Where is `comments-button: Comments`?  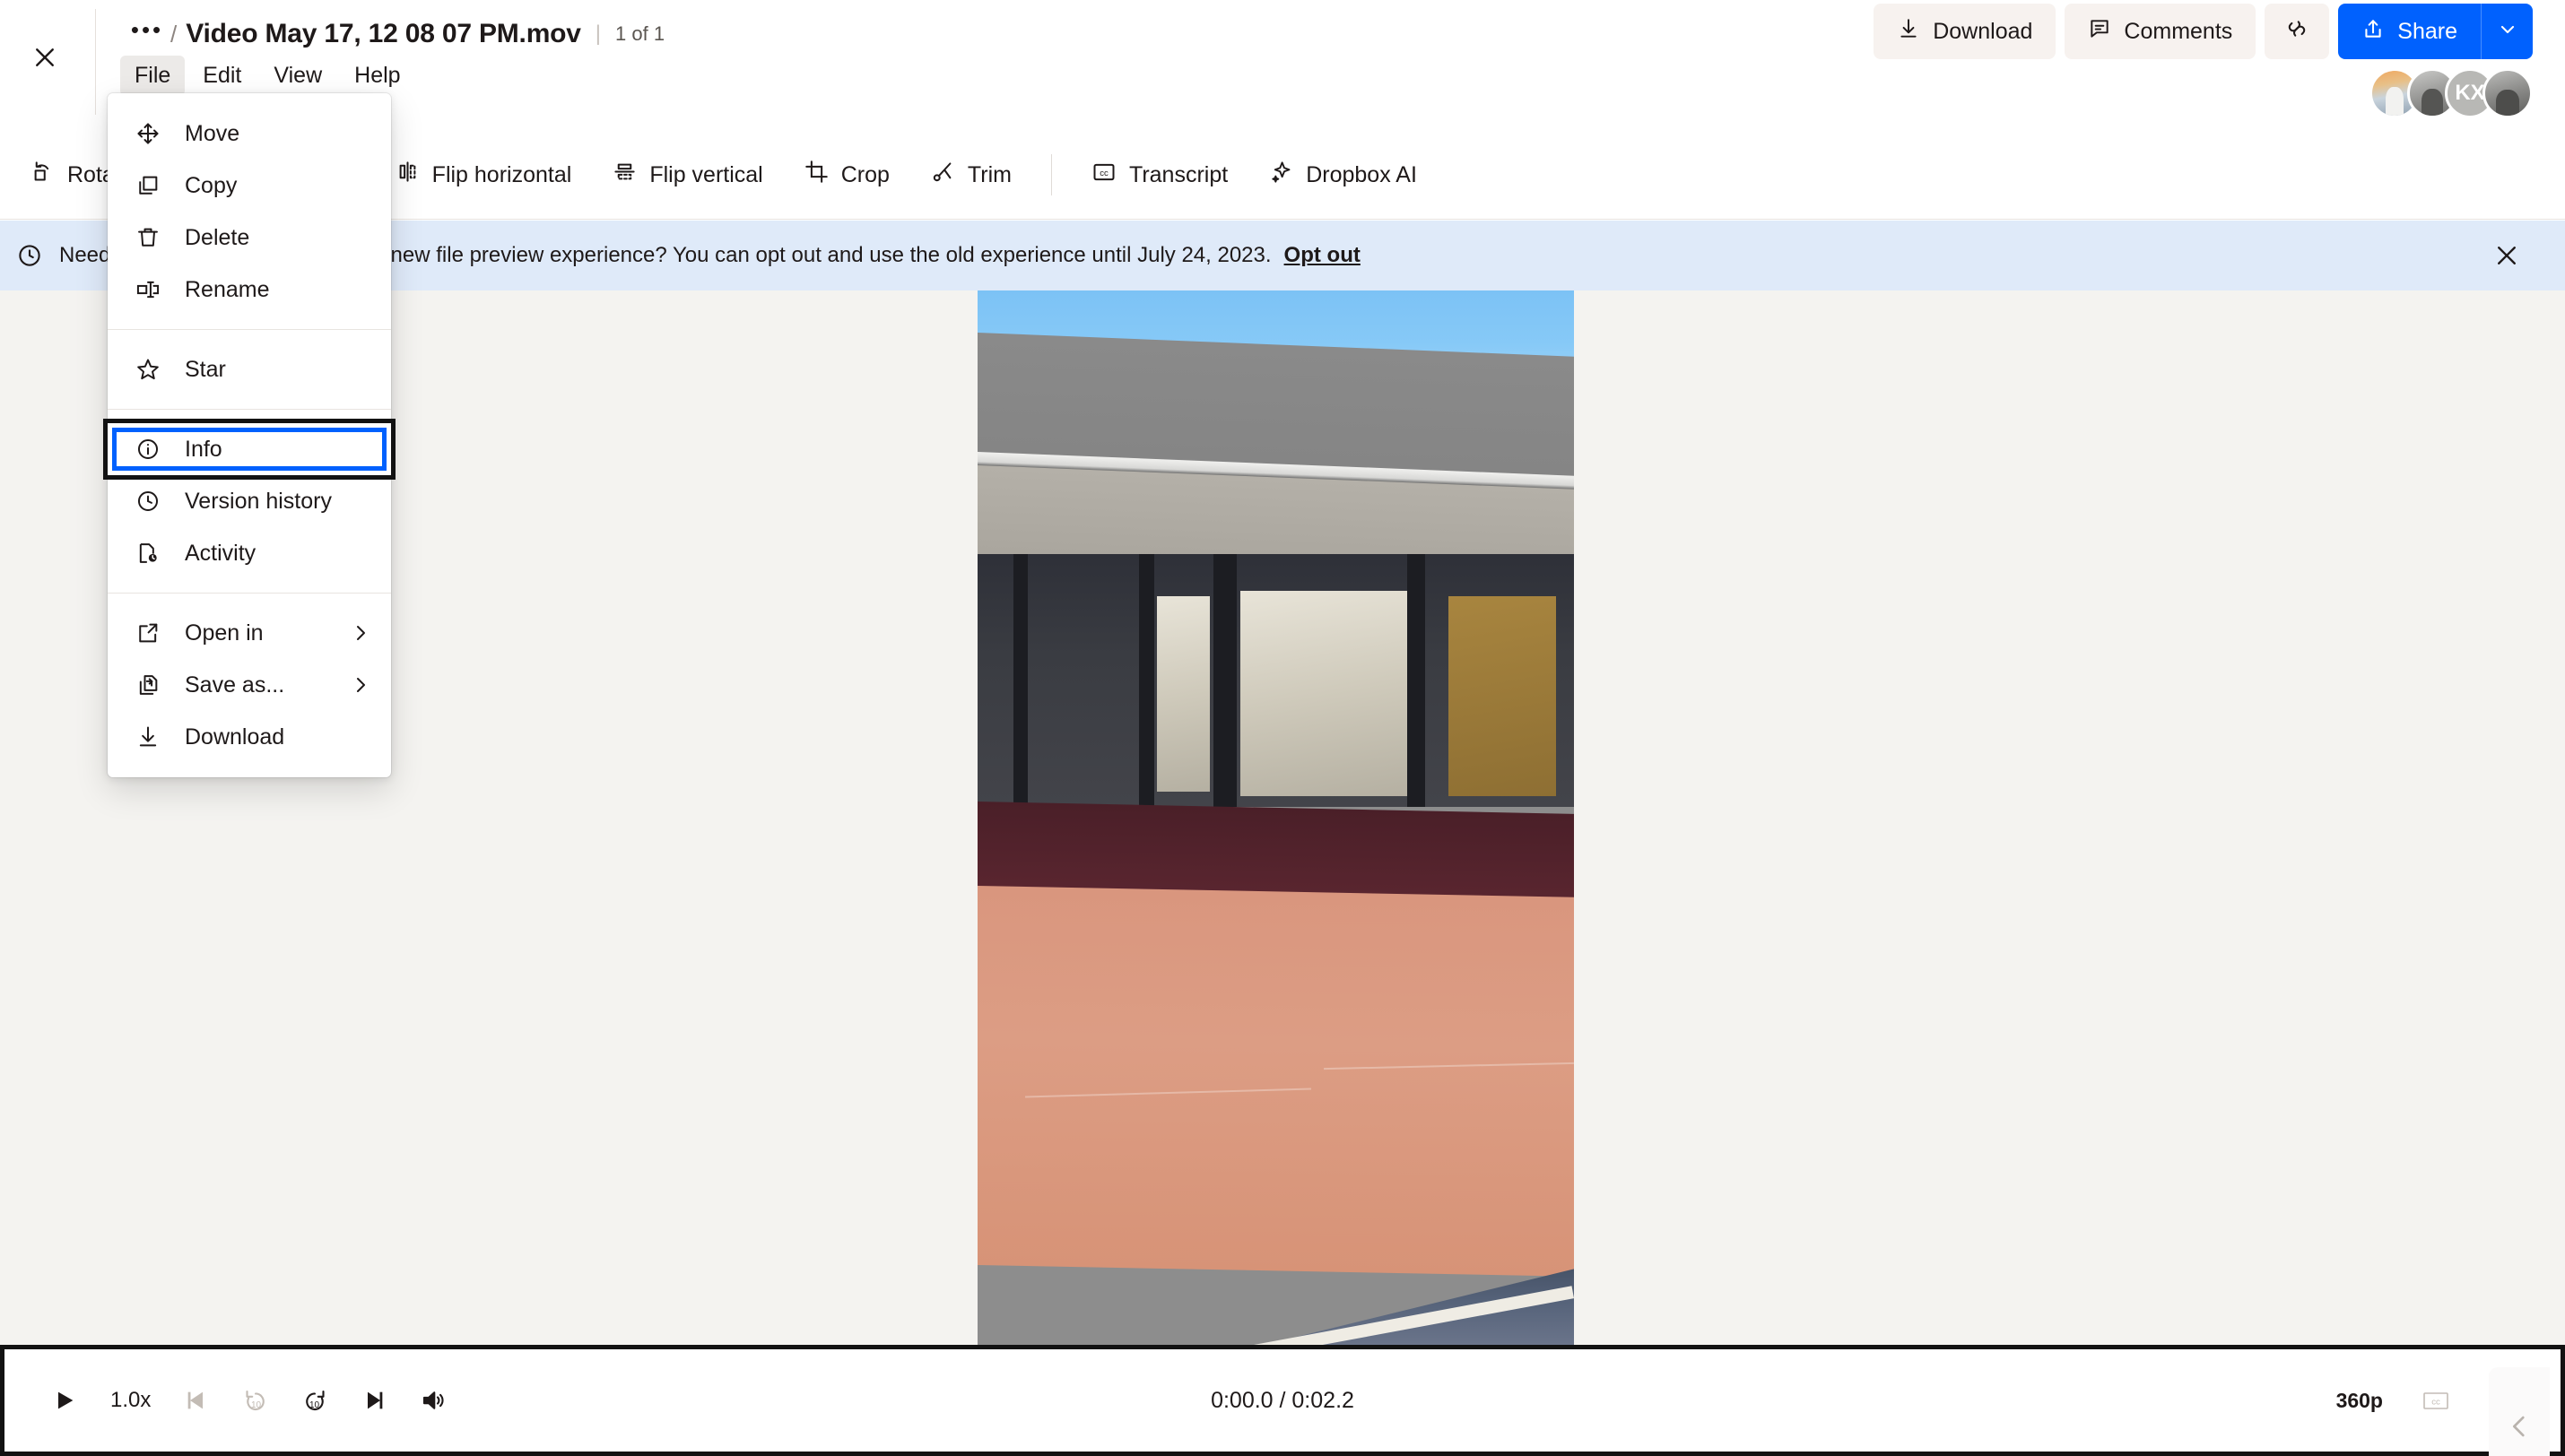
comments-button: Comments is located at coordinates (2160, 32).